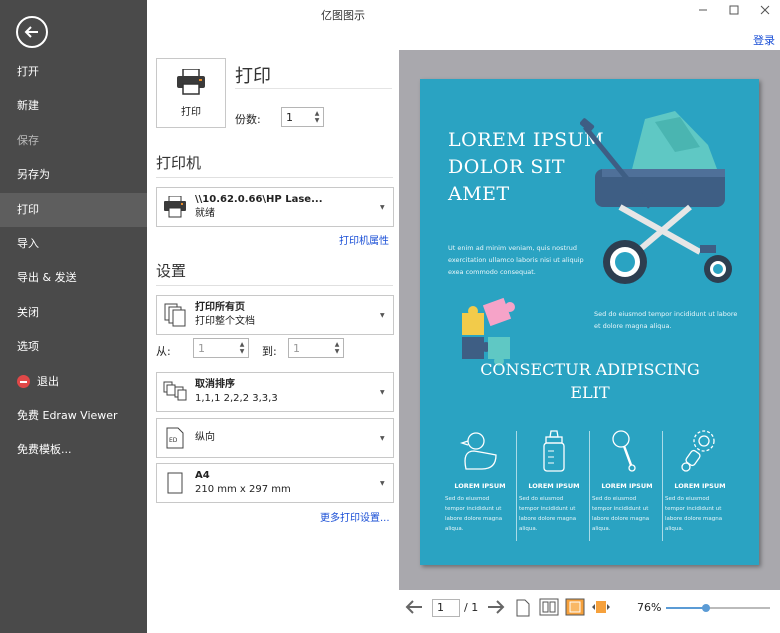 The width and height of the screenshot is (780, 633). I want to click on portrait-icon: ED, so click(175, 438).